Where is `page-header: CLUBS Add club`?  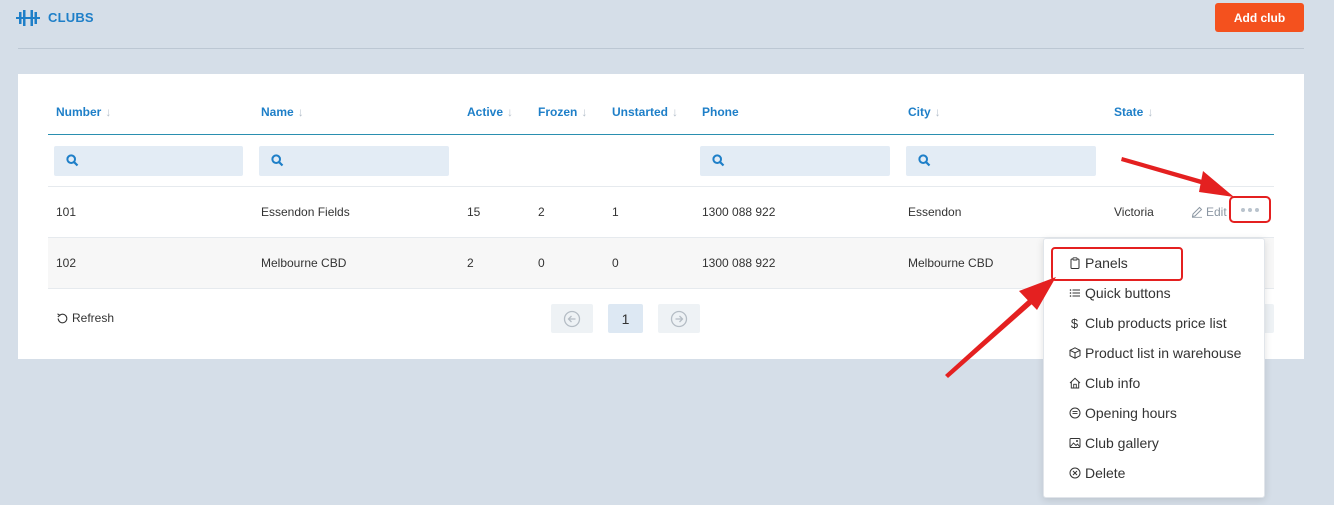 page-header: CLUBS Add club is located at coordinates (667, 24).